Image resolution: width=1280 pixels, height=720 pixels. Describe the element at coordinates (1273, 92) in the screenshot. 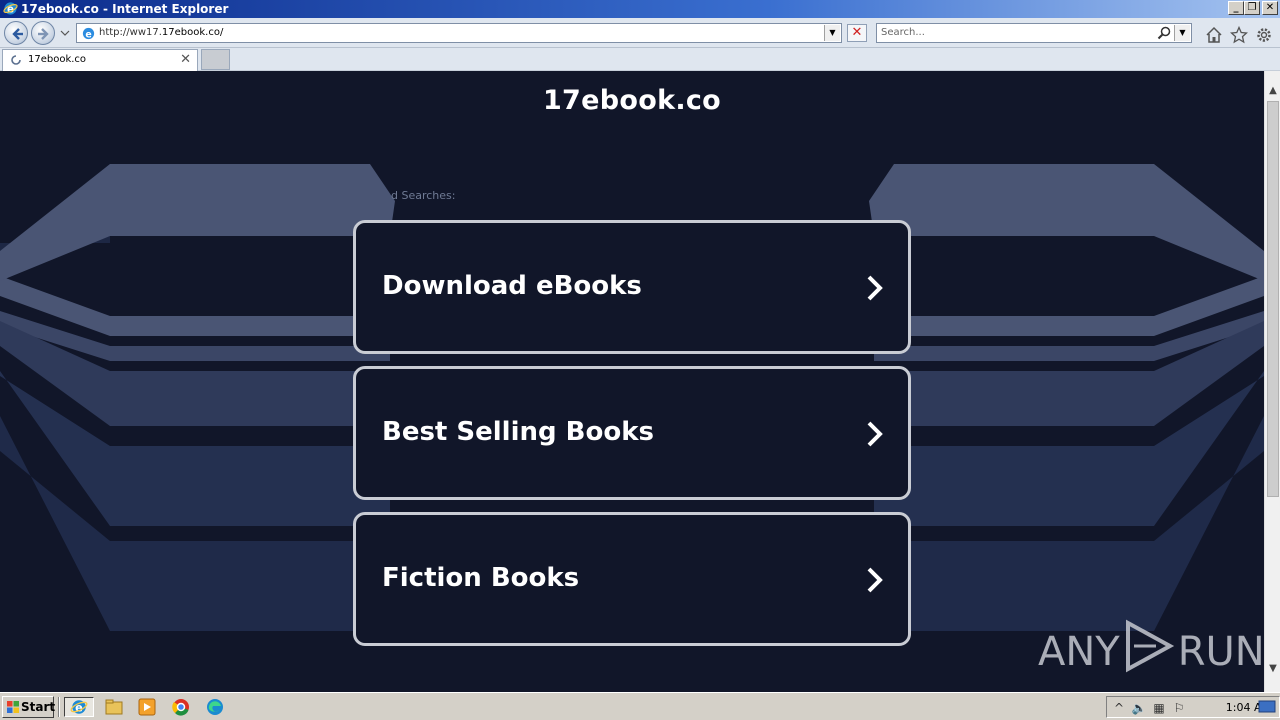

I see `scroll-up-arrow-icon: ▲` at that location.